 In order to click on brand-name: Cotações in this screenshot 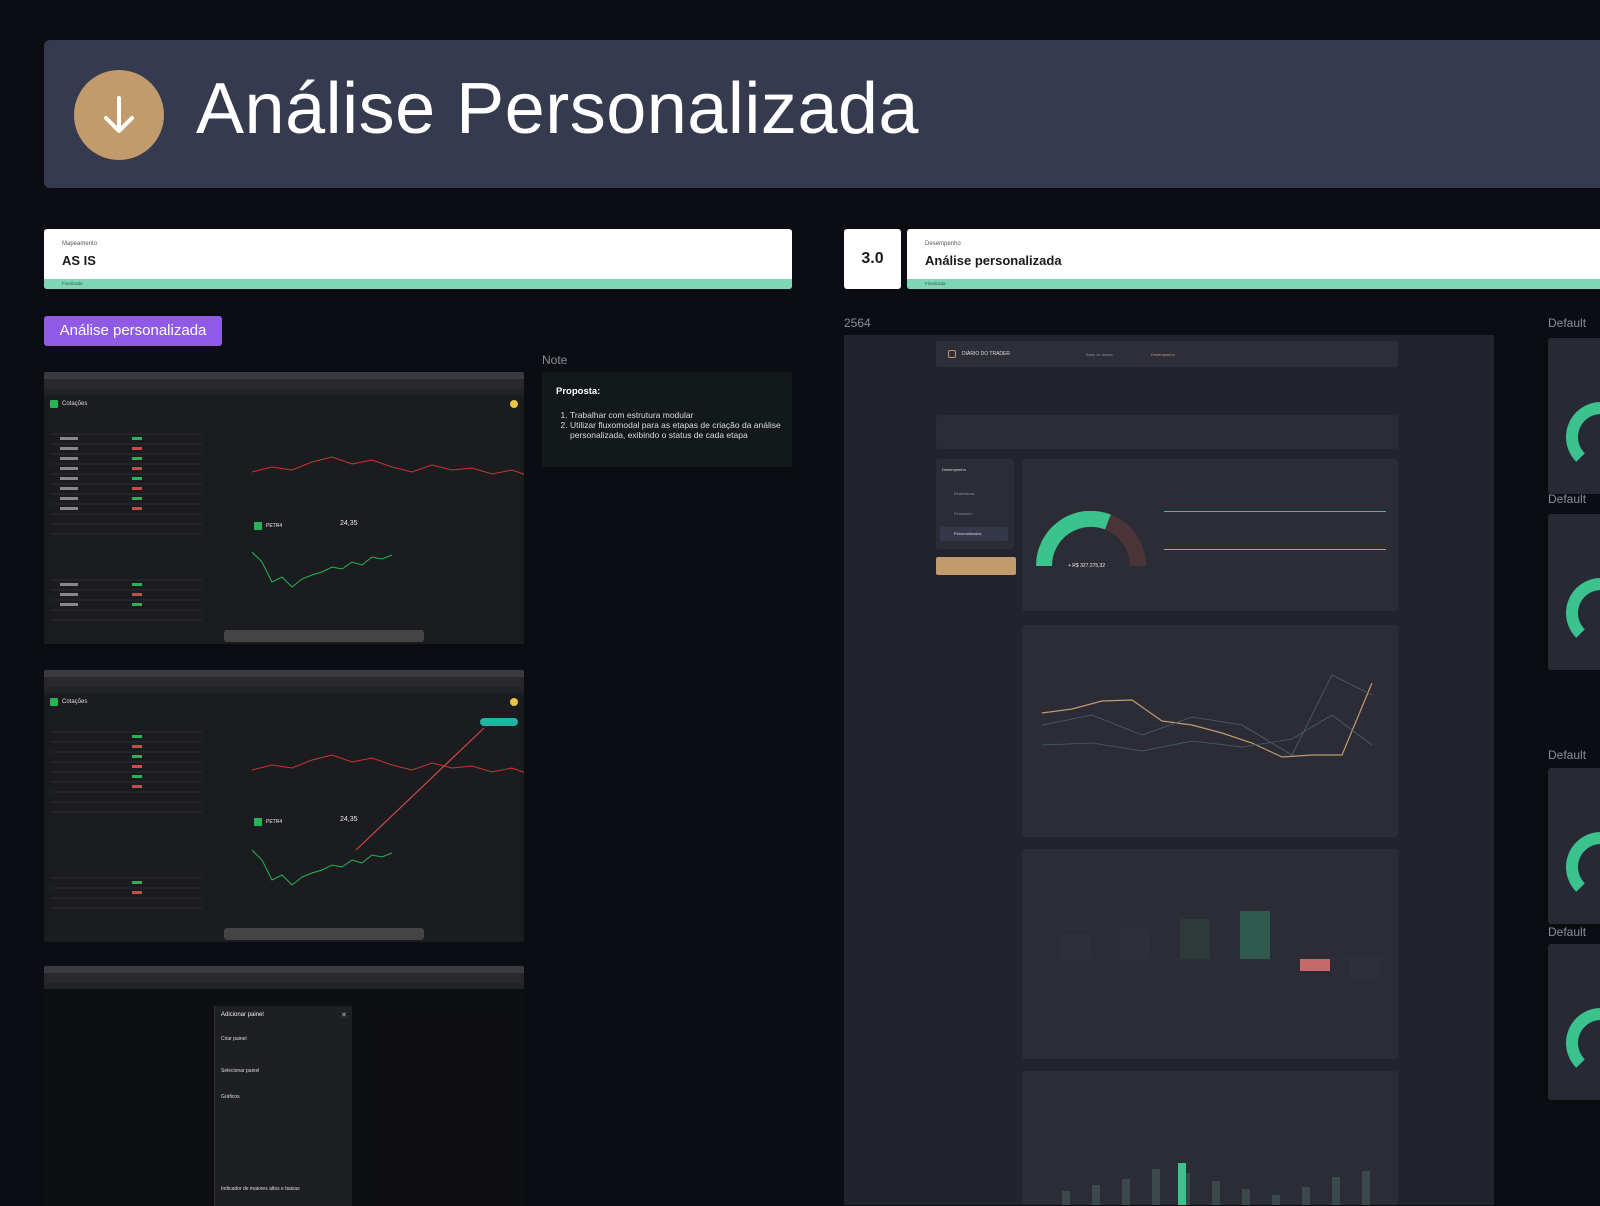, I will do `click(75, 404)`.